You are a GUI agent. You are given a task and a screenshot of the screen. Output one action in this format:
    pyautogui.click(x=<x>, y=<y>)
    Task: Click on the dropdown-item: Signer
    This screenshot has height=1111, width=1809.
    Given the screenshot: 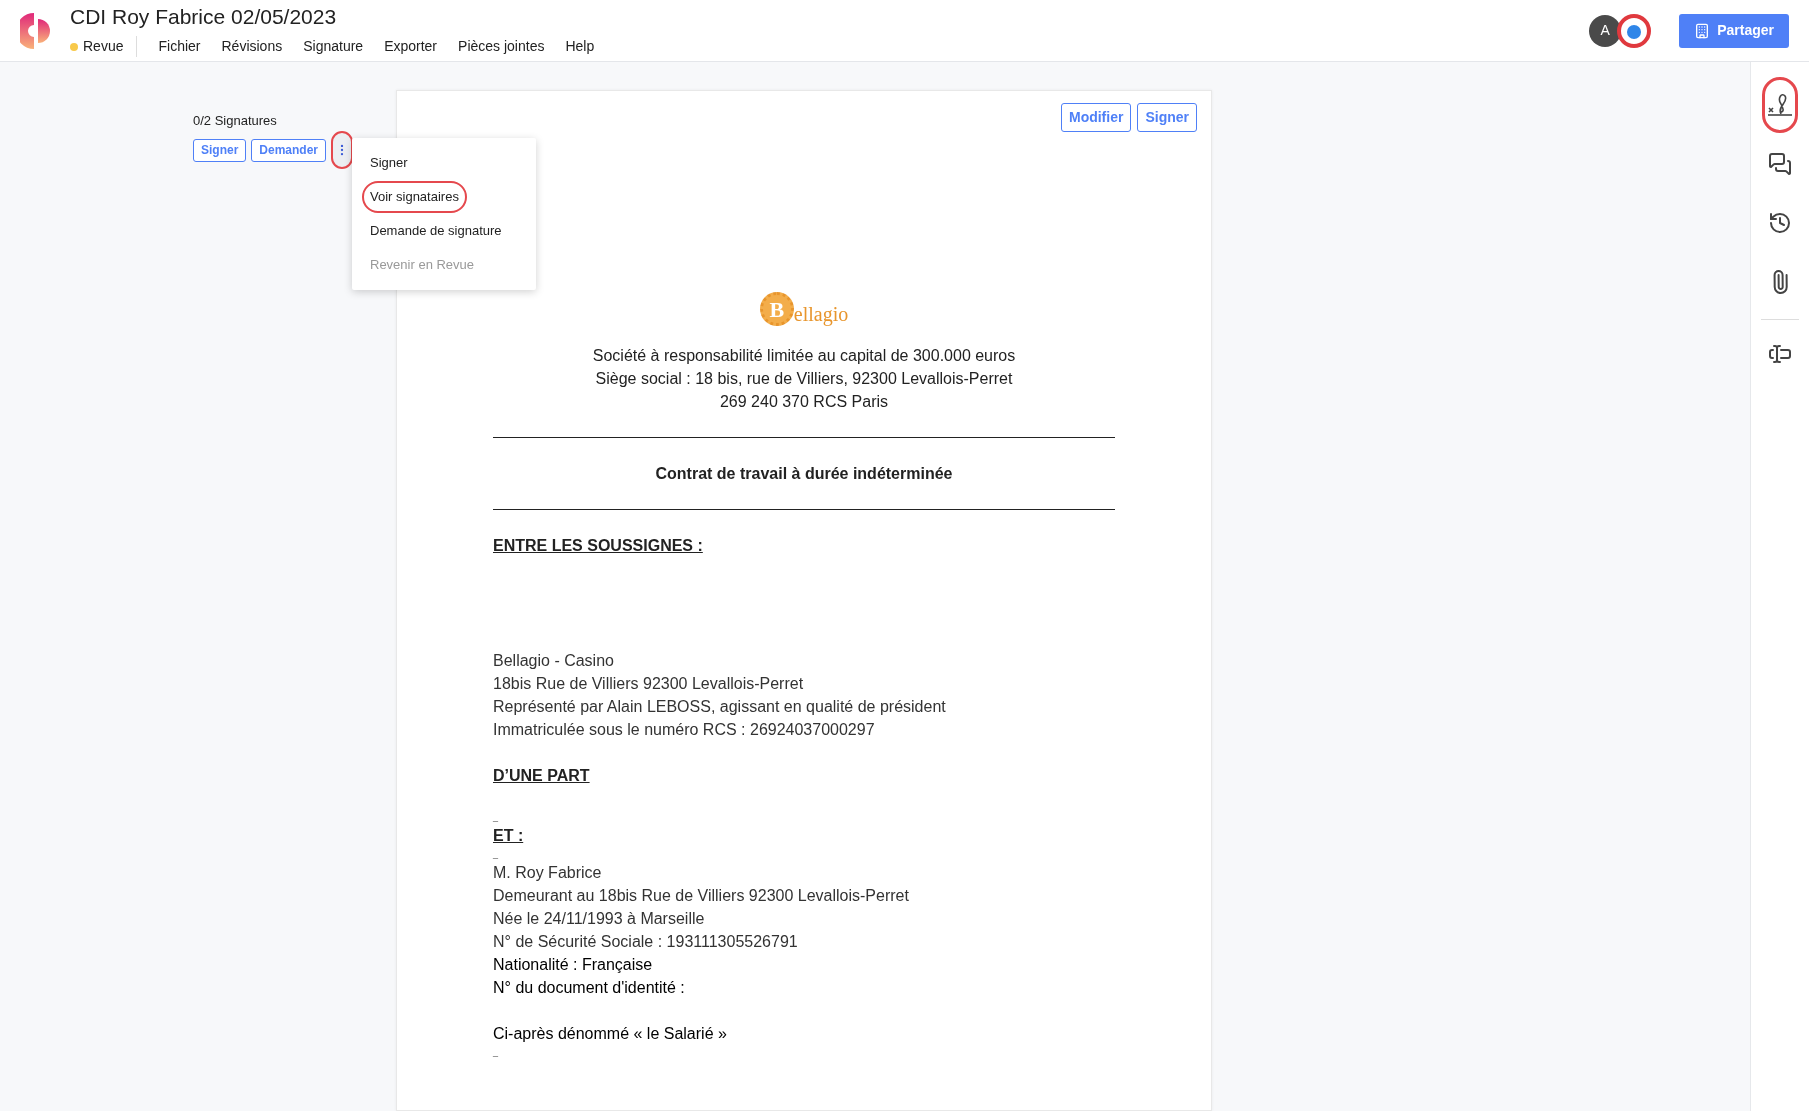 What is the action you would take?
    pyautogui.click(x=389, y=163)
    